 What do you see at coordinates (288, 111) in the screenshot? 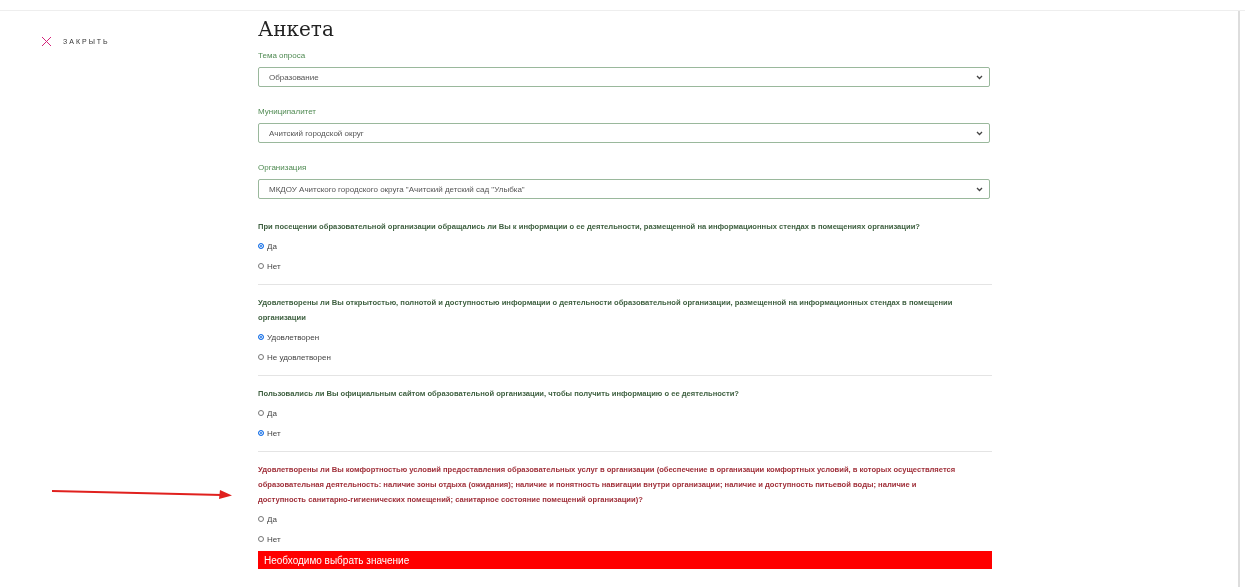
I see `field-label: Муниципалитет` at bounding box center [288, 111].